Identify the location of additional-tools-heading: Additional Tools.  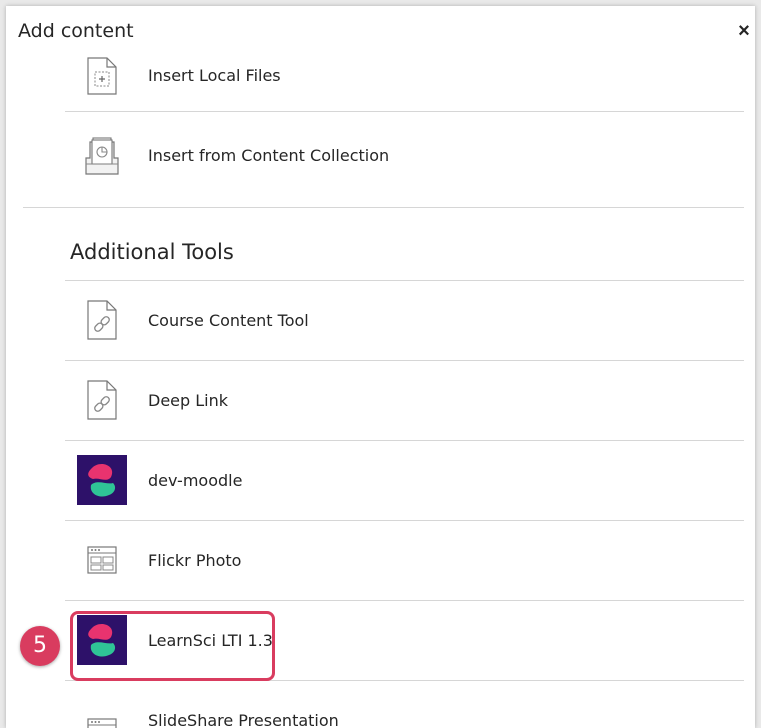
(152, 252).